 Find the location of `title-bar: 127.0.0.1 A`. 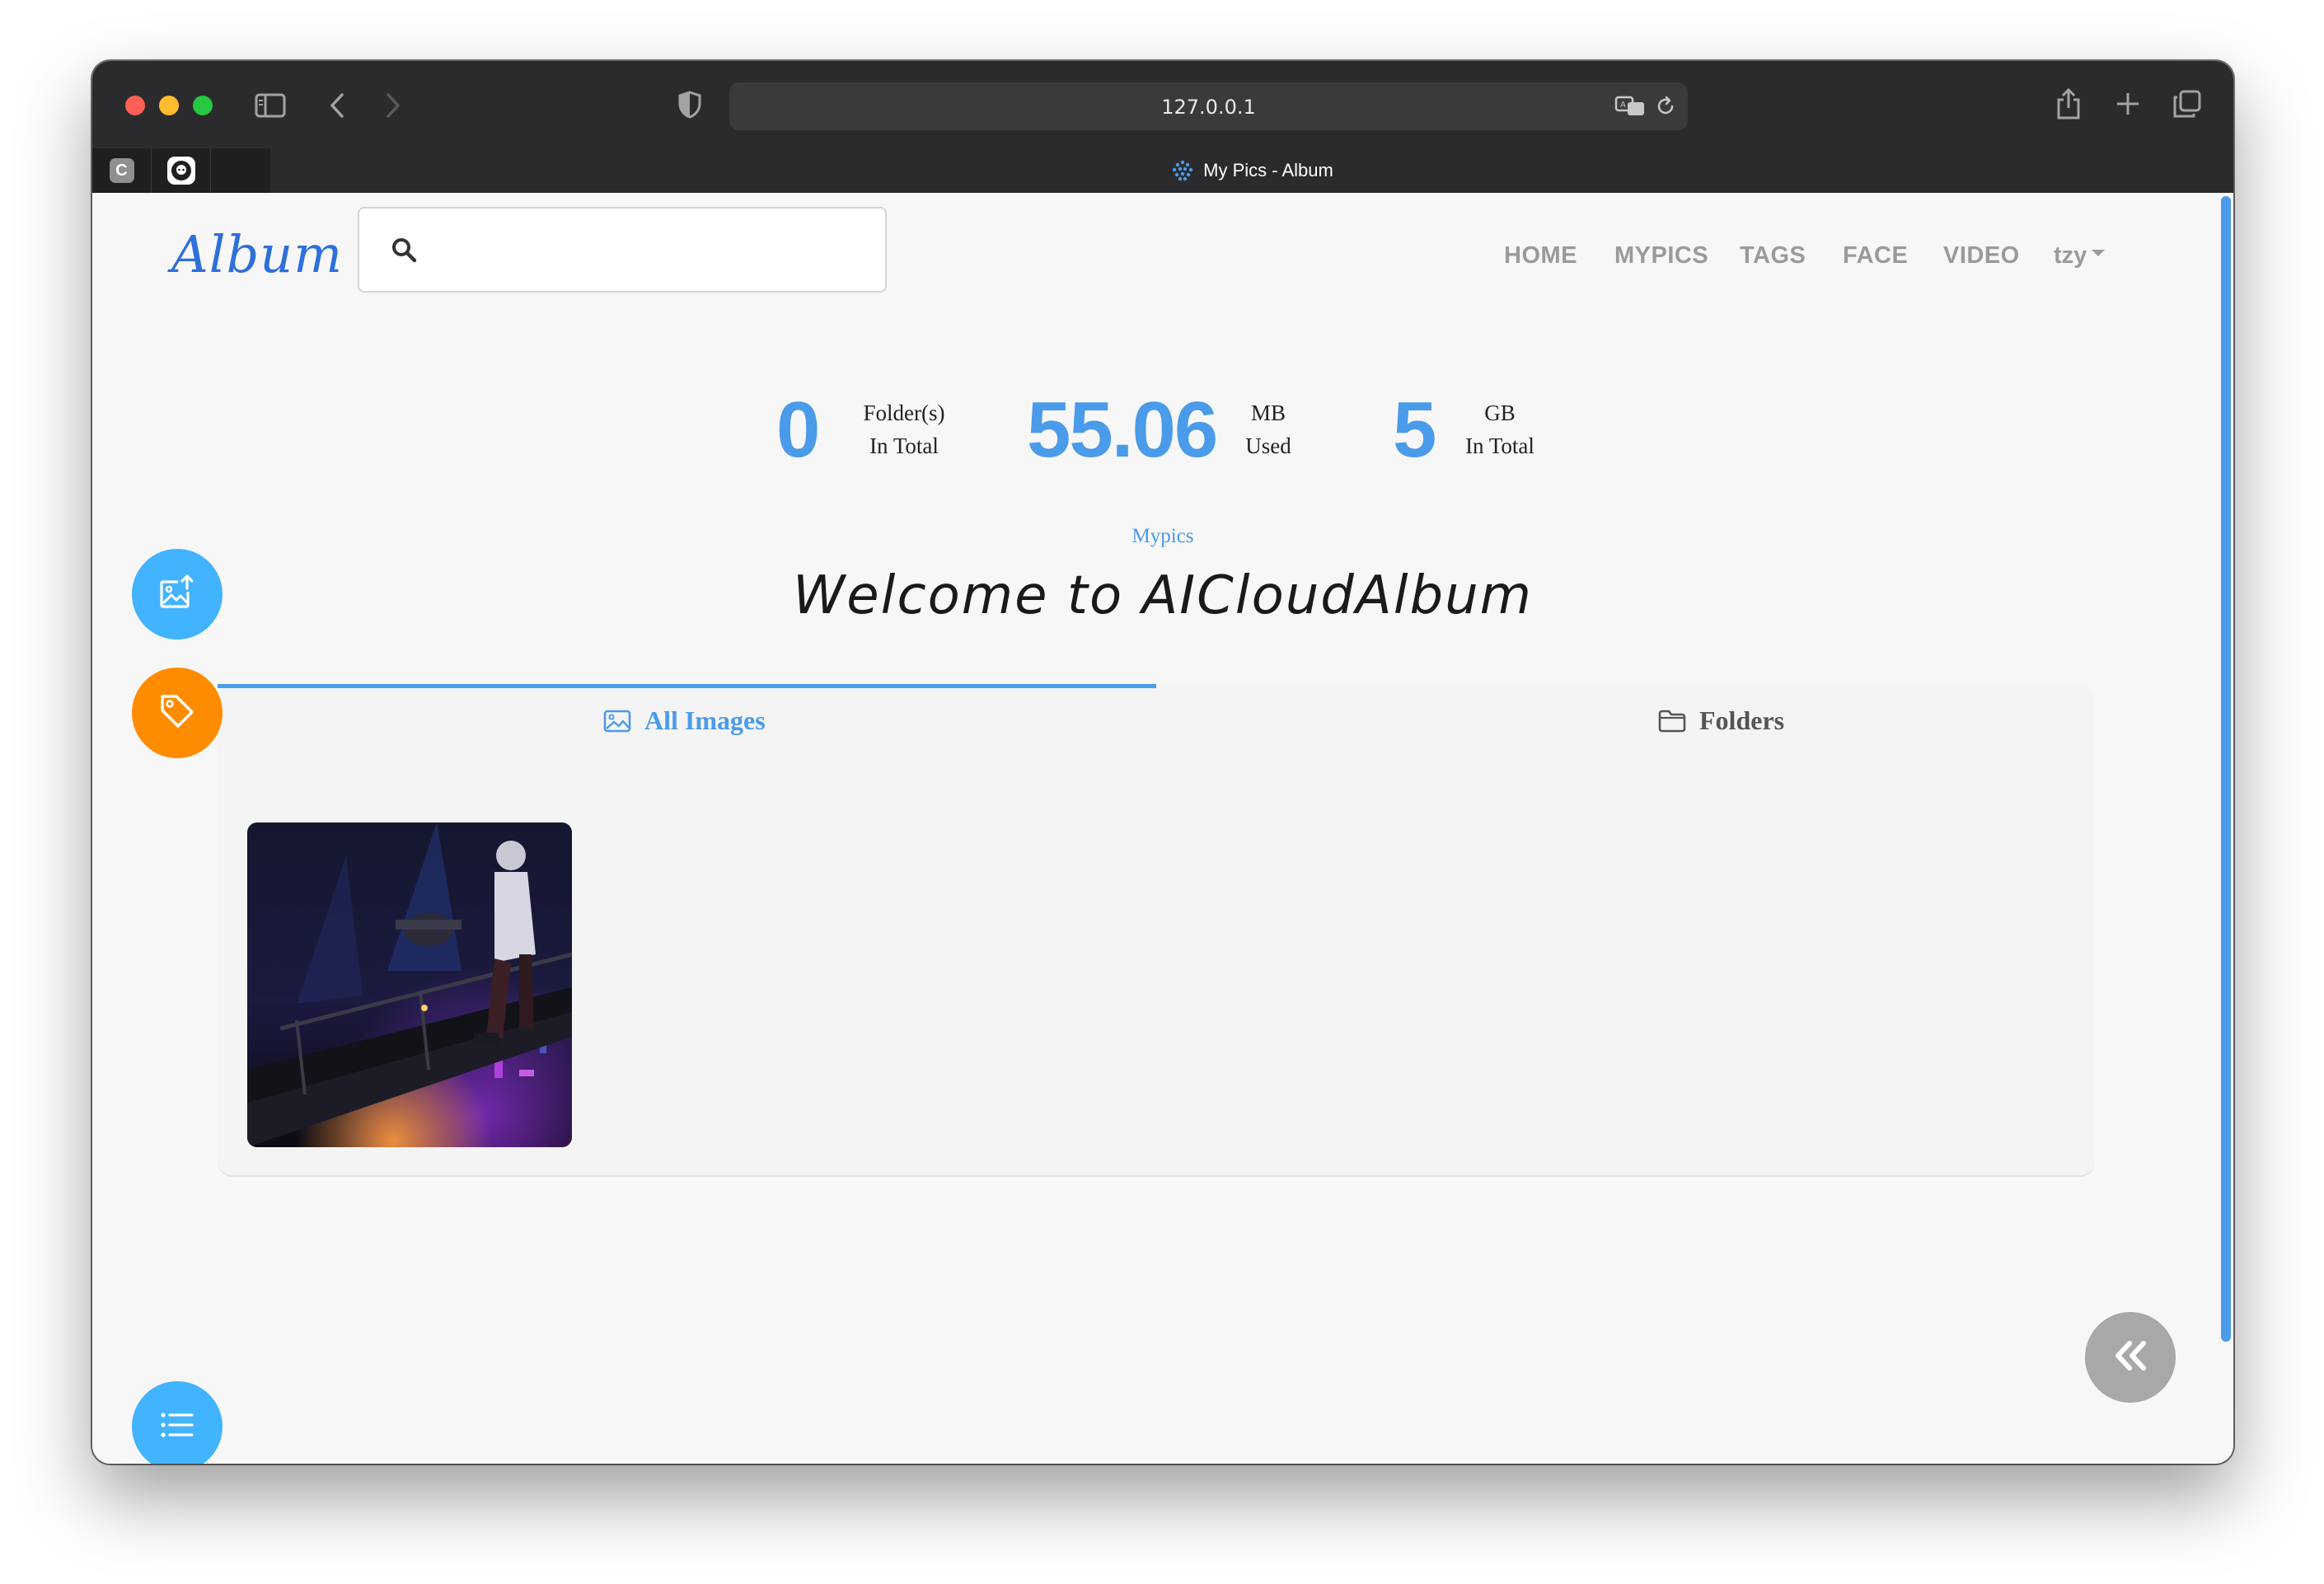

title-bar: 127.0.0.1 A is located at coordinates (1162, 104).